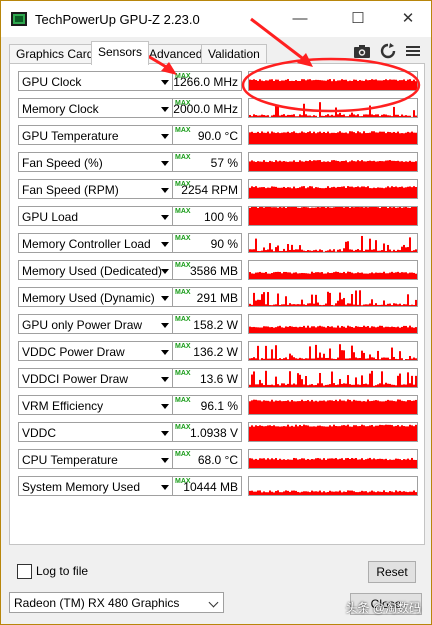 Image resolution: width=432 pixels, height=625 pixels. What do you see at coordinates (207, 351) in the screenshot?
I see `sensor-value-box: MAX 136.2 W` at bounding box center [207, 351].